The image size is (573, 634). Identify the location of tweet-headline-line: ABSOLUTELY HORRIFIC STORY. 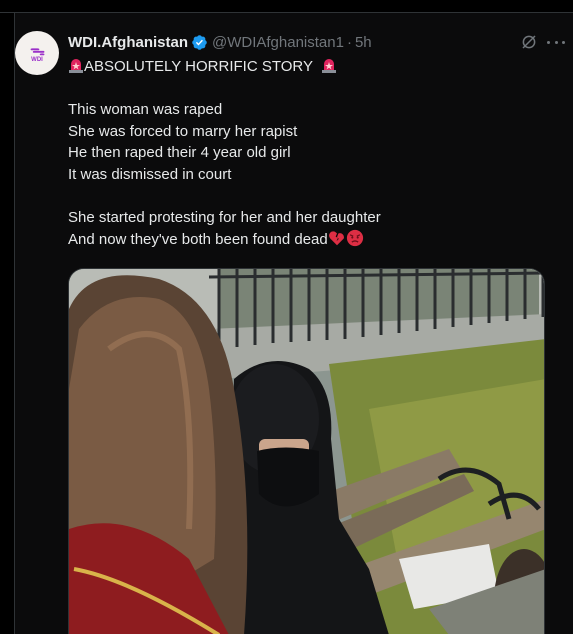
(303, 67).